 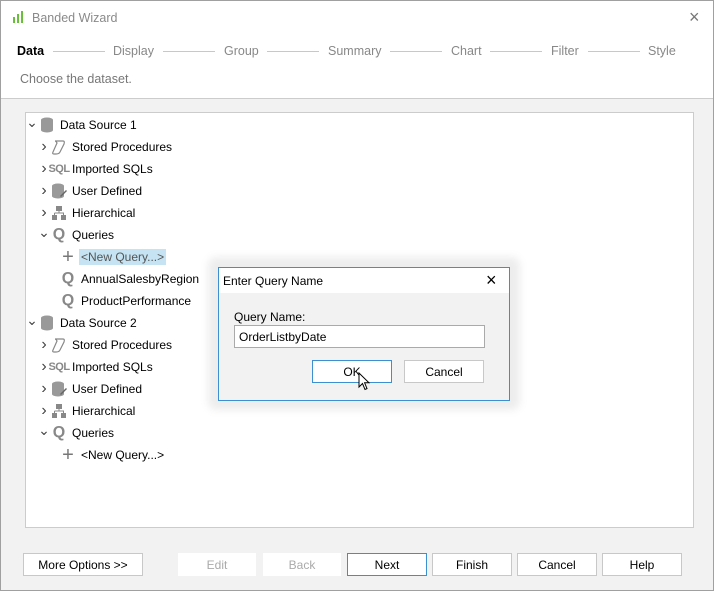 What do you see at coordinates (136, 301) in the screenshot?
I see `tree-item-label: ProductPerformance` at bounding box center [136, 301].